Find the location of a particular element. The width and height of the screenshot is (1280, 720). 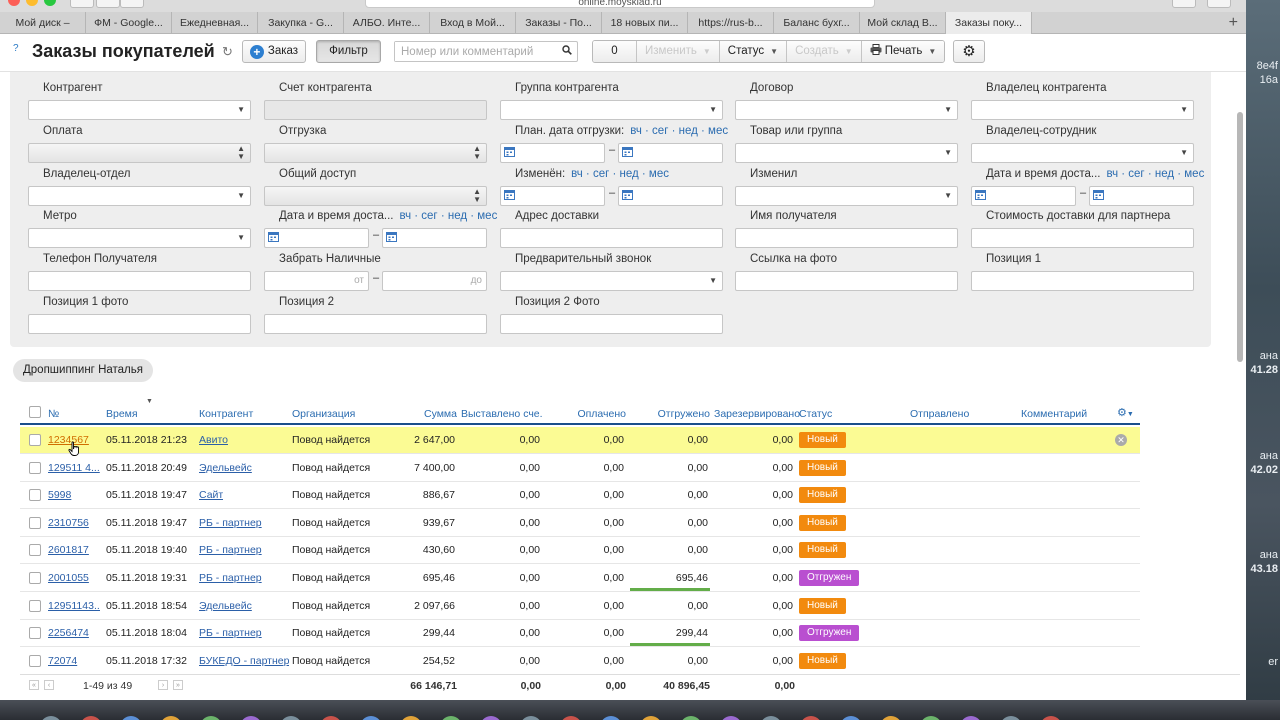

position2-field is located at coordinates (375, 324).